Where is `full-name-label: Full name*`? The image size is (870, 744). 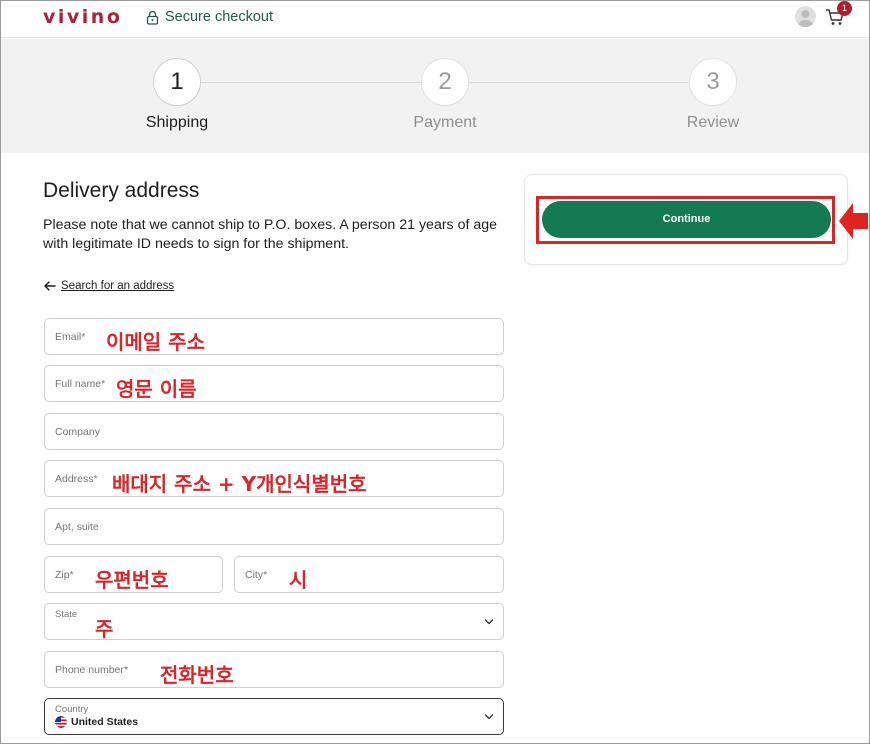 full-name-label: Full name* is located at coordinates (80, 384).